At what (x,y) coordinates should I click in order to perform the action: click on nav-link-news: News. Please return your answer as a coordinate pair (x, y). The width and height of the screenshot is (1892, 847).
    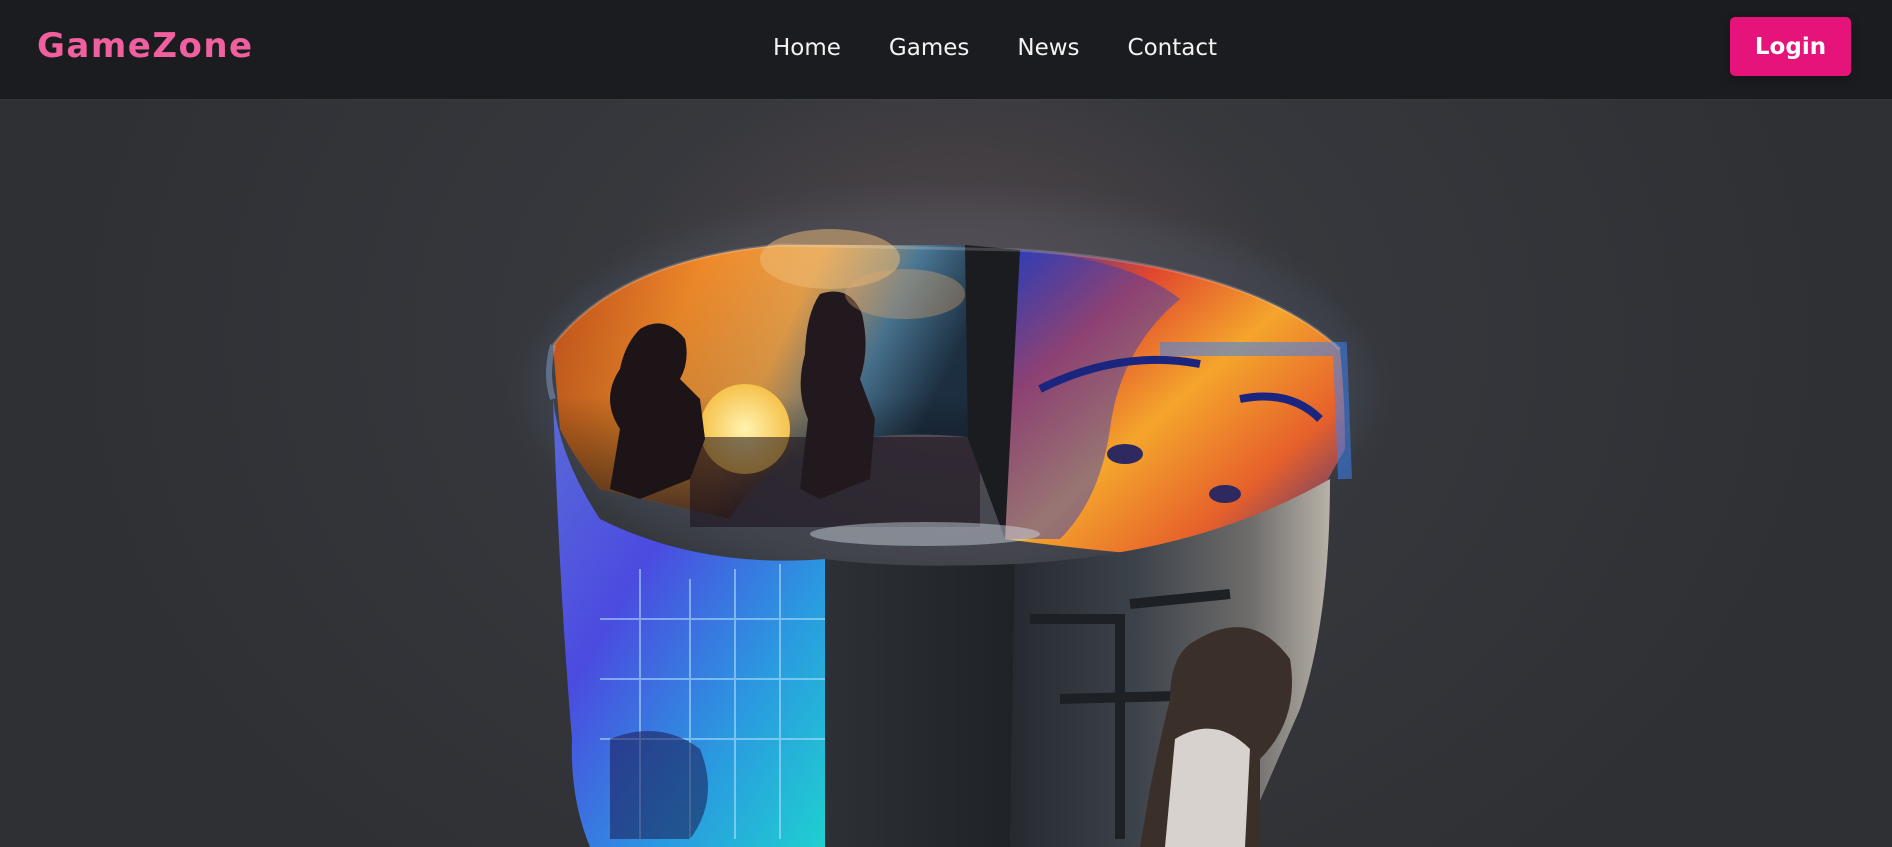
    Looking at the image, I should click on (1048, 48).